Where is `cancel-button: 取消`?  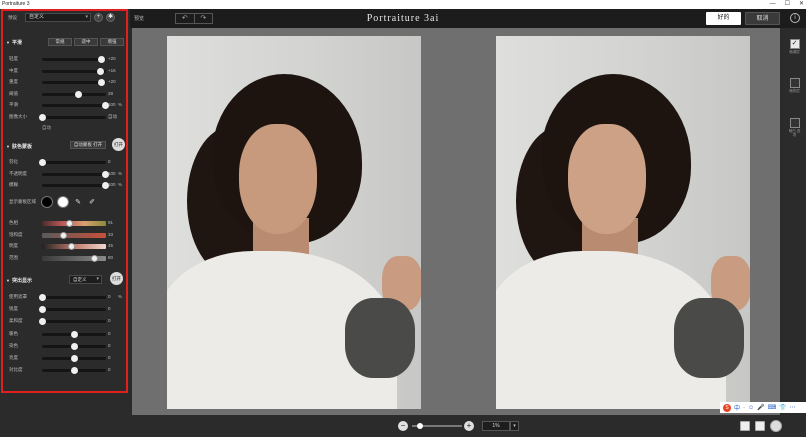 cancel-button: 取消 is located at coordinates (762, 18).